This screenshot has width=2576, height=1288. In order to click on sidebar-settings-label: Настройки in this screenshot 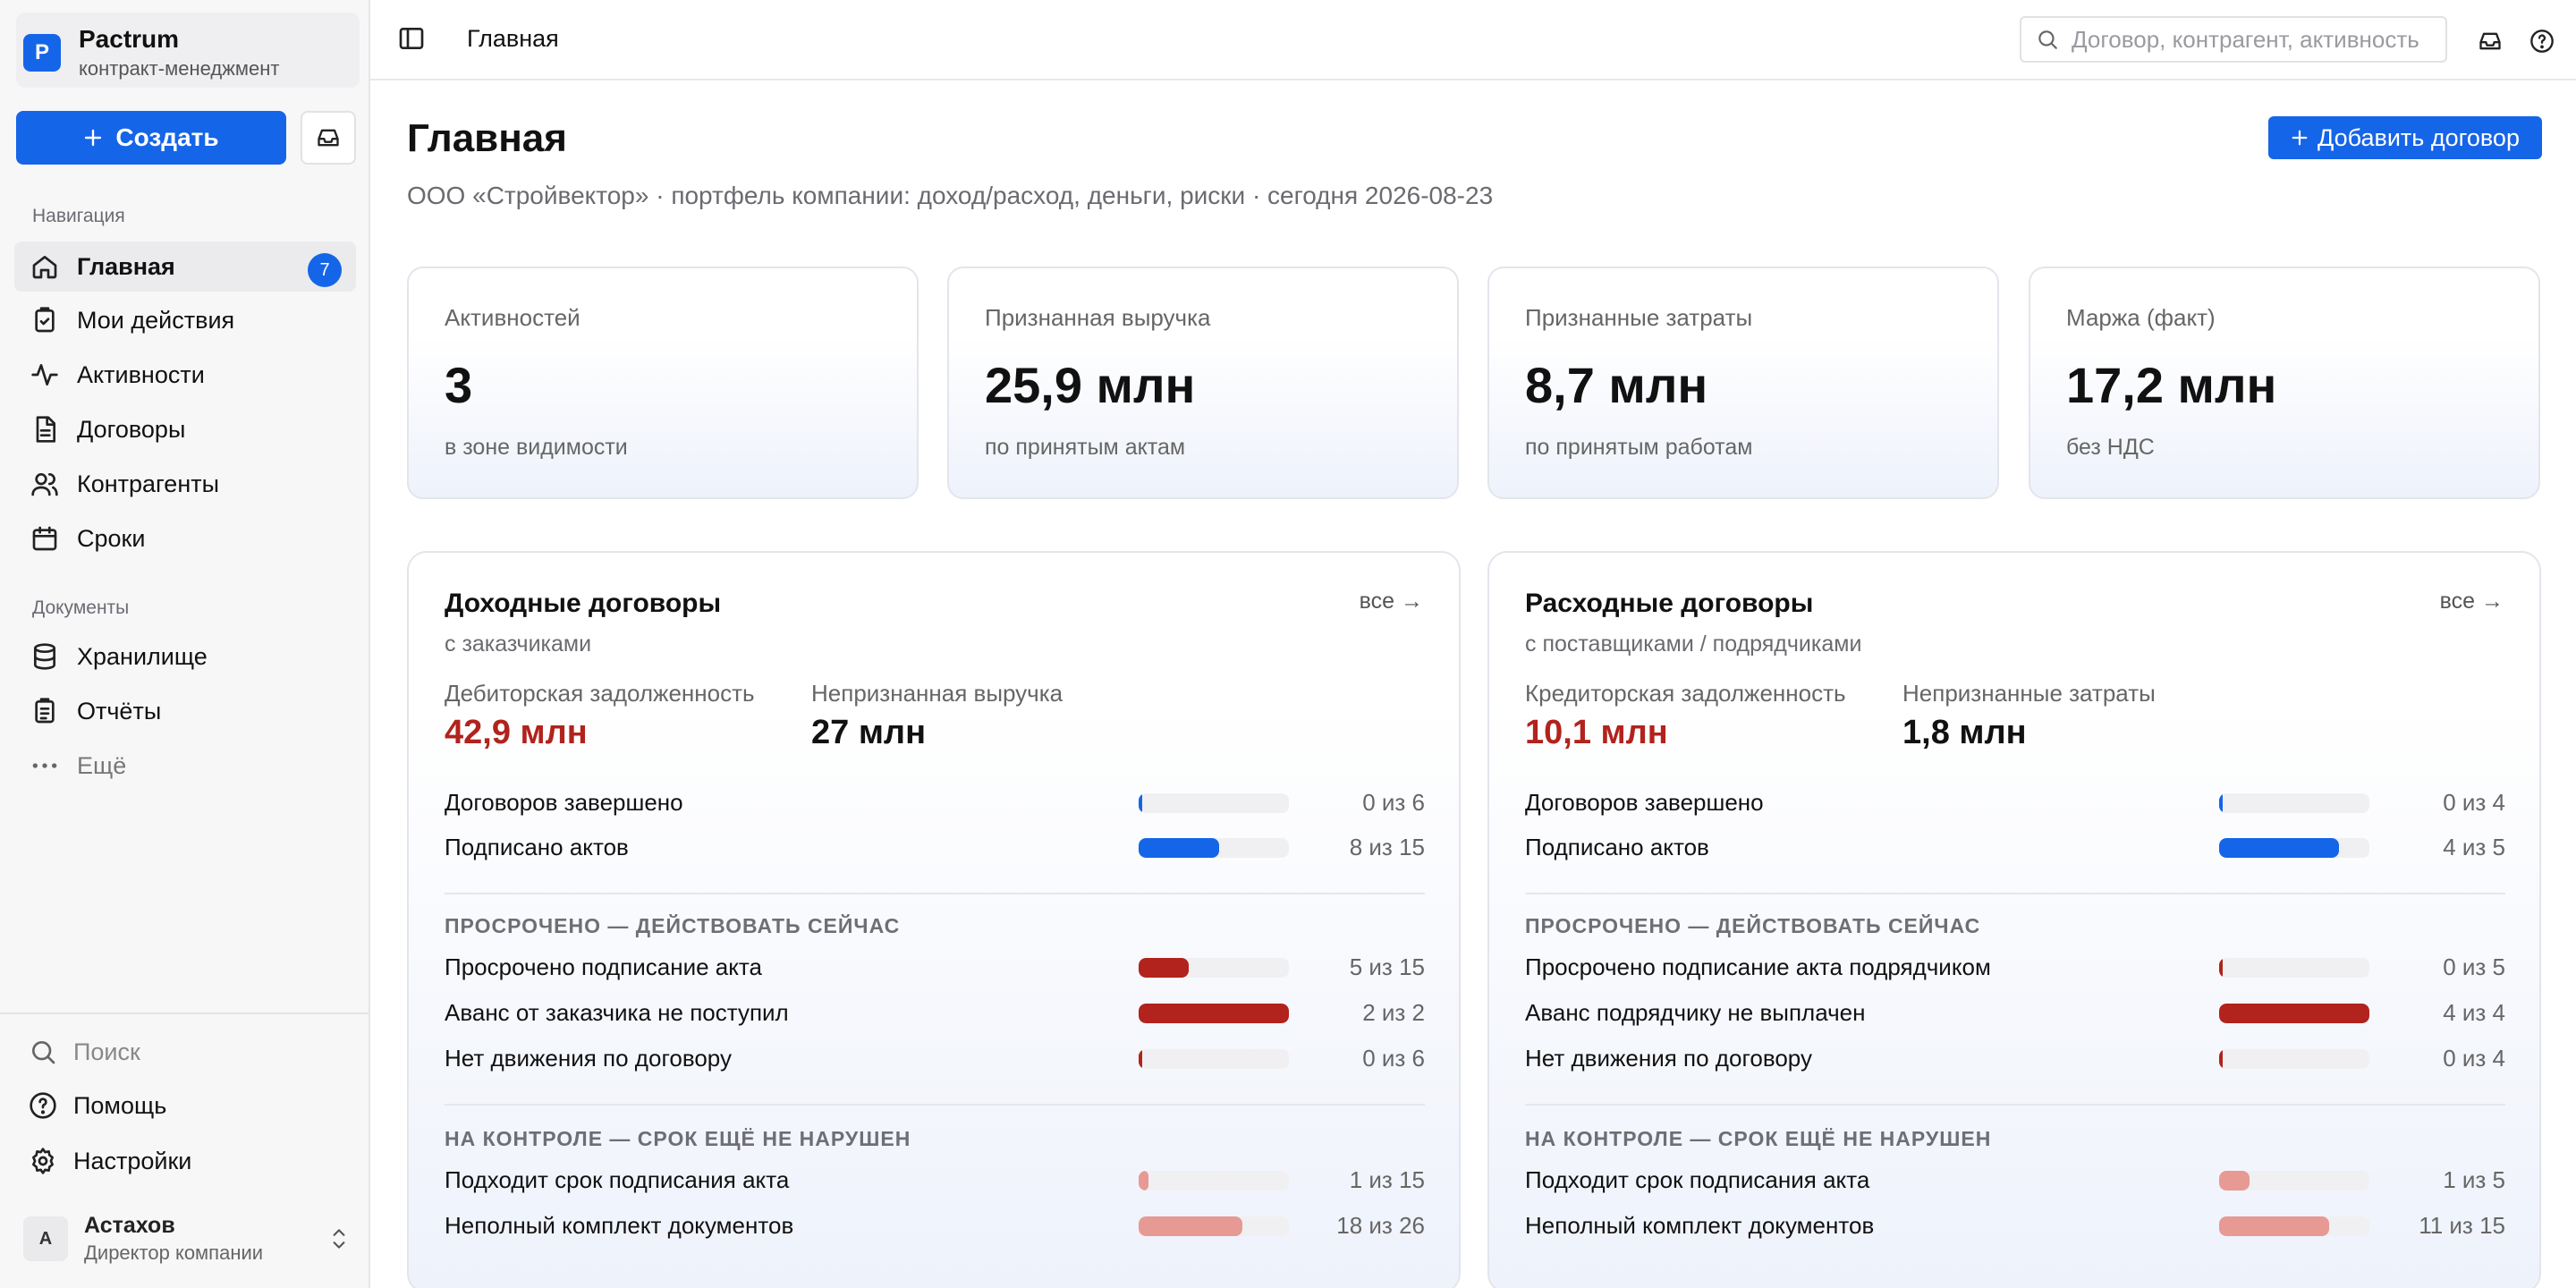, I will do `click(132, 1160)`.